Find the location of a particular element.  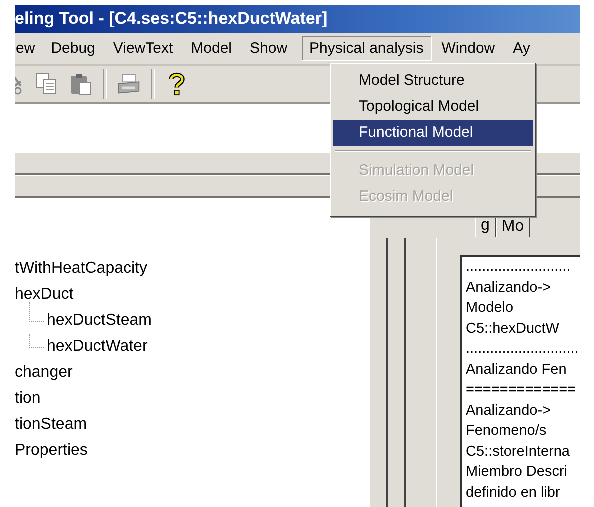

log-line: C5::hexDuctW is located at coordinates (513, 328).